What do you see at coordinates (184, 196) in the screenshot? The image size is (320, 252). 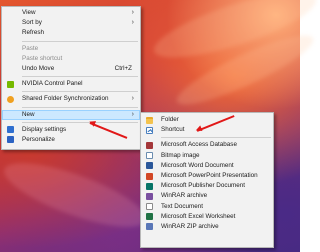 I see `menu-item-label: WinRAR archive` at bounding box center [184, 196].